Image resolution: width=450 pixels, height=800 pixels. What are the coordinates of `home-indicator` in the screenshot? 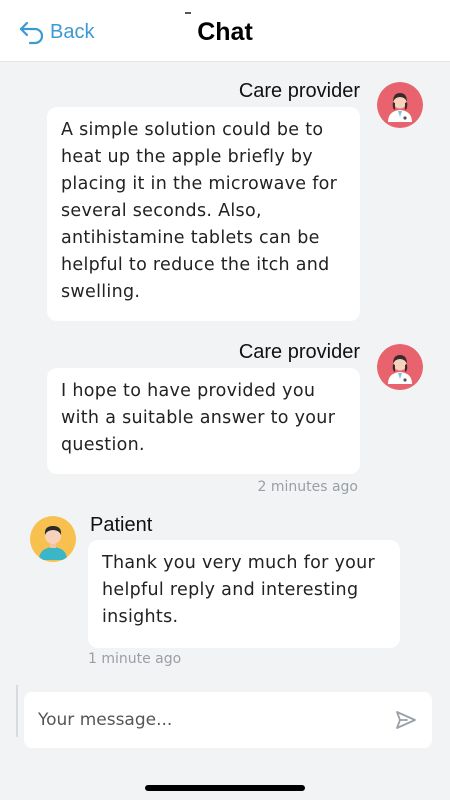 It's located at (225, 788).